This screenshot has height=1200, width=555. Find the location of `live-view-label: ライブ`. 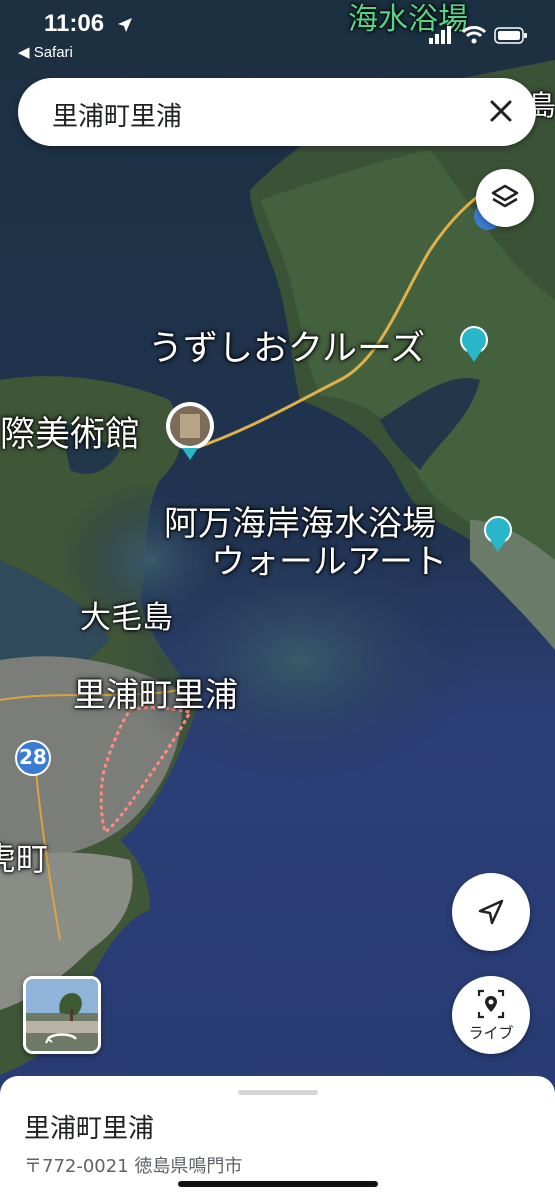

live-view-label: ライブ is located at coordinates (491, 1033).